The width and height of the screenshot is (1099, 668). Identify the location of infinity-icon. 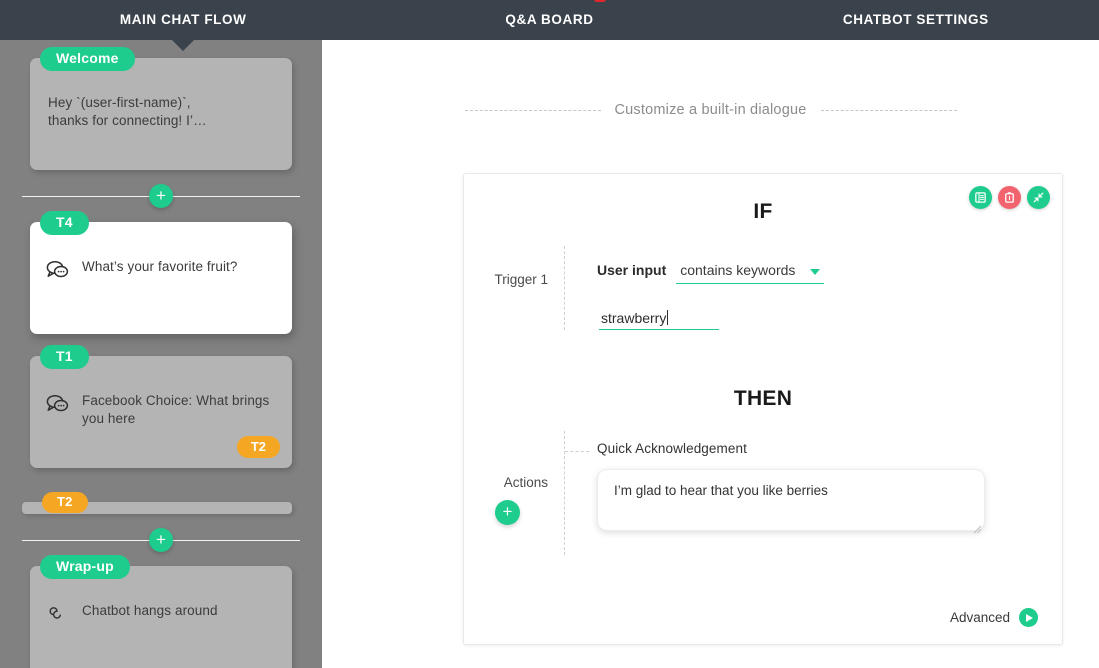
(58, 614).